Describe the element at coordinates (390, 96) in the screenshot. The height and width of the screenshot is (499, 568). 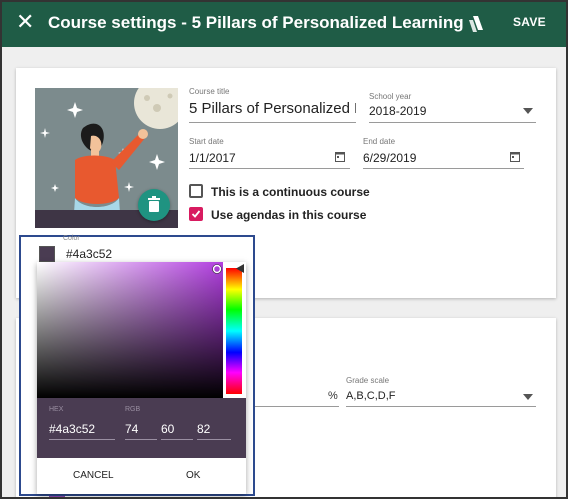
I see `school-year-label: School year` at that location.